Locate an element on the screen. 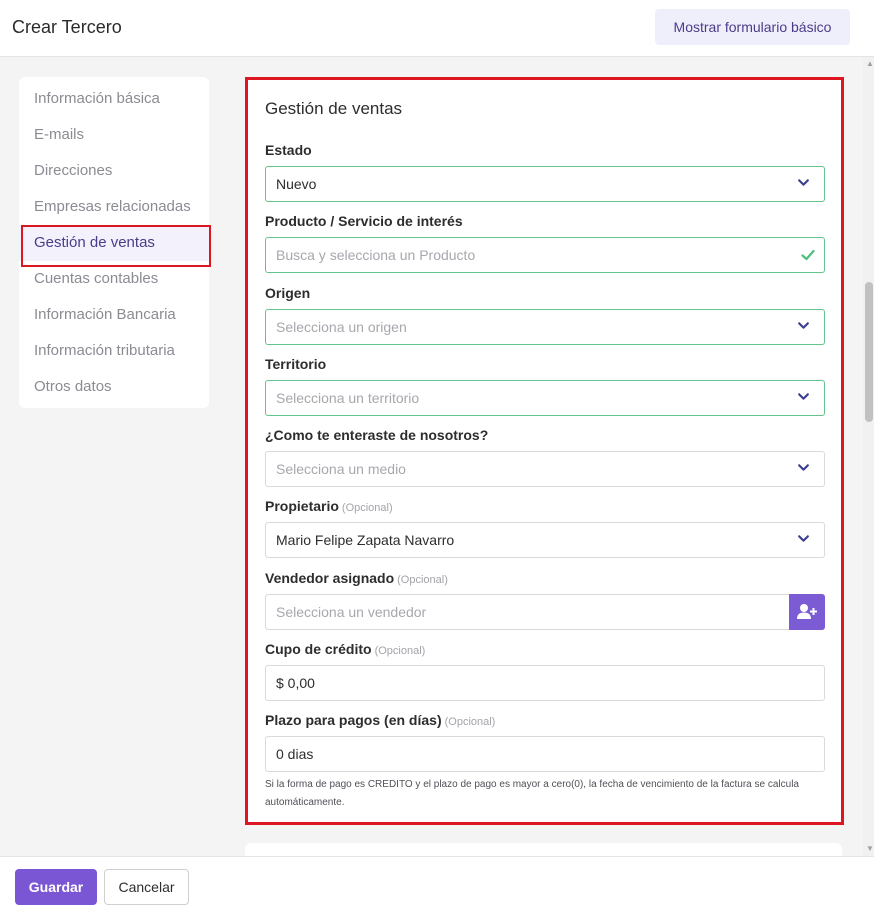 The image size is (874, 914). estado-select: Nuevo is located at coordinates (545, 184).